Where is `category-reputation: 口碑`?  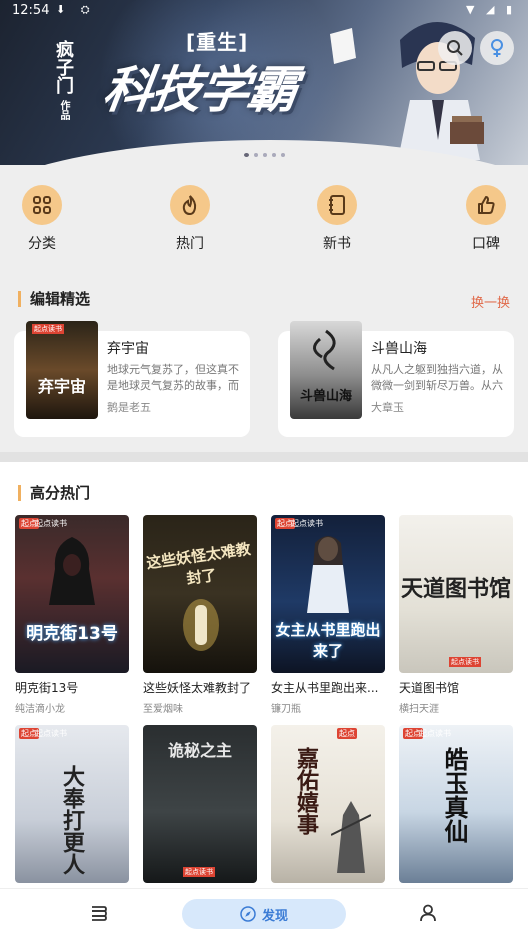 category-reputation: 口碑 is located at coordinates (486, 219).